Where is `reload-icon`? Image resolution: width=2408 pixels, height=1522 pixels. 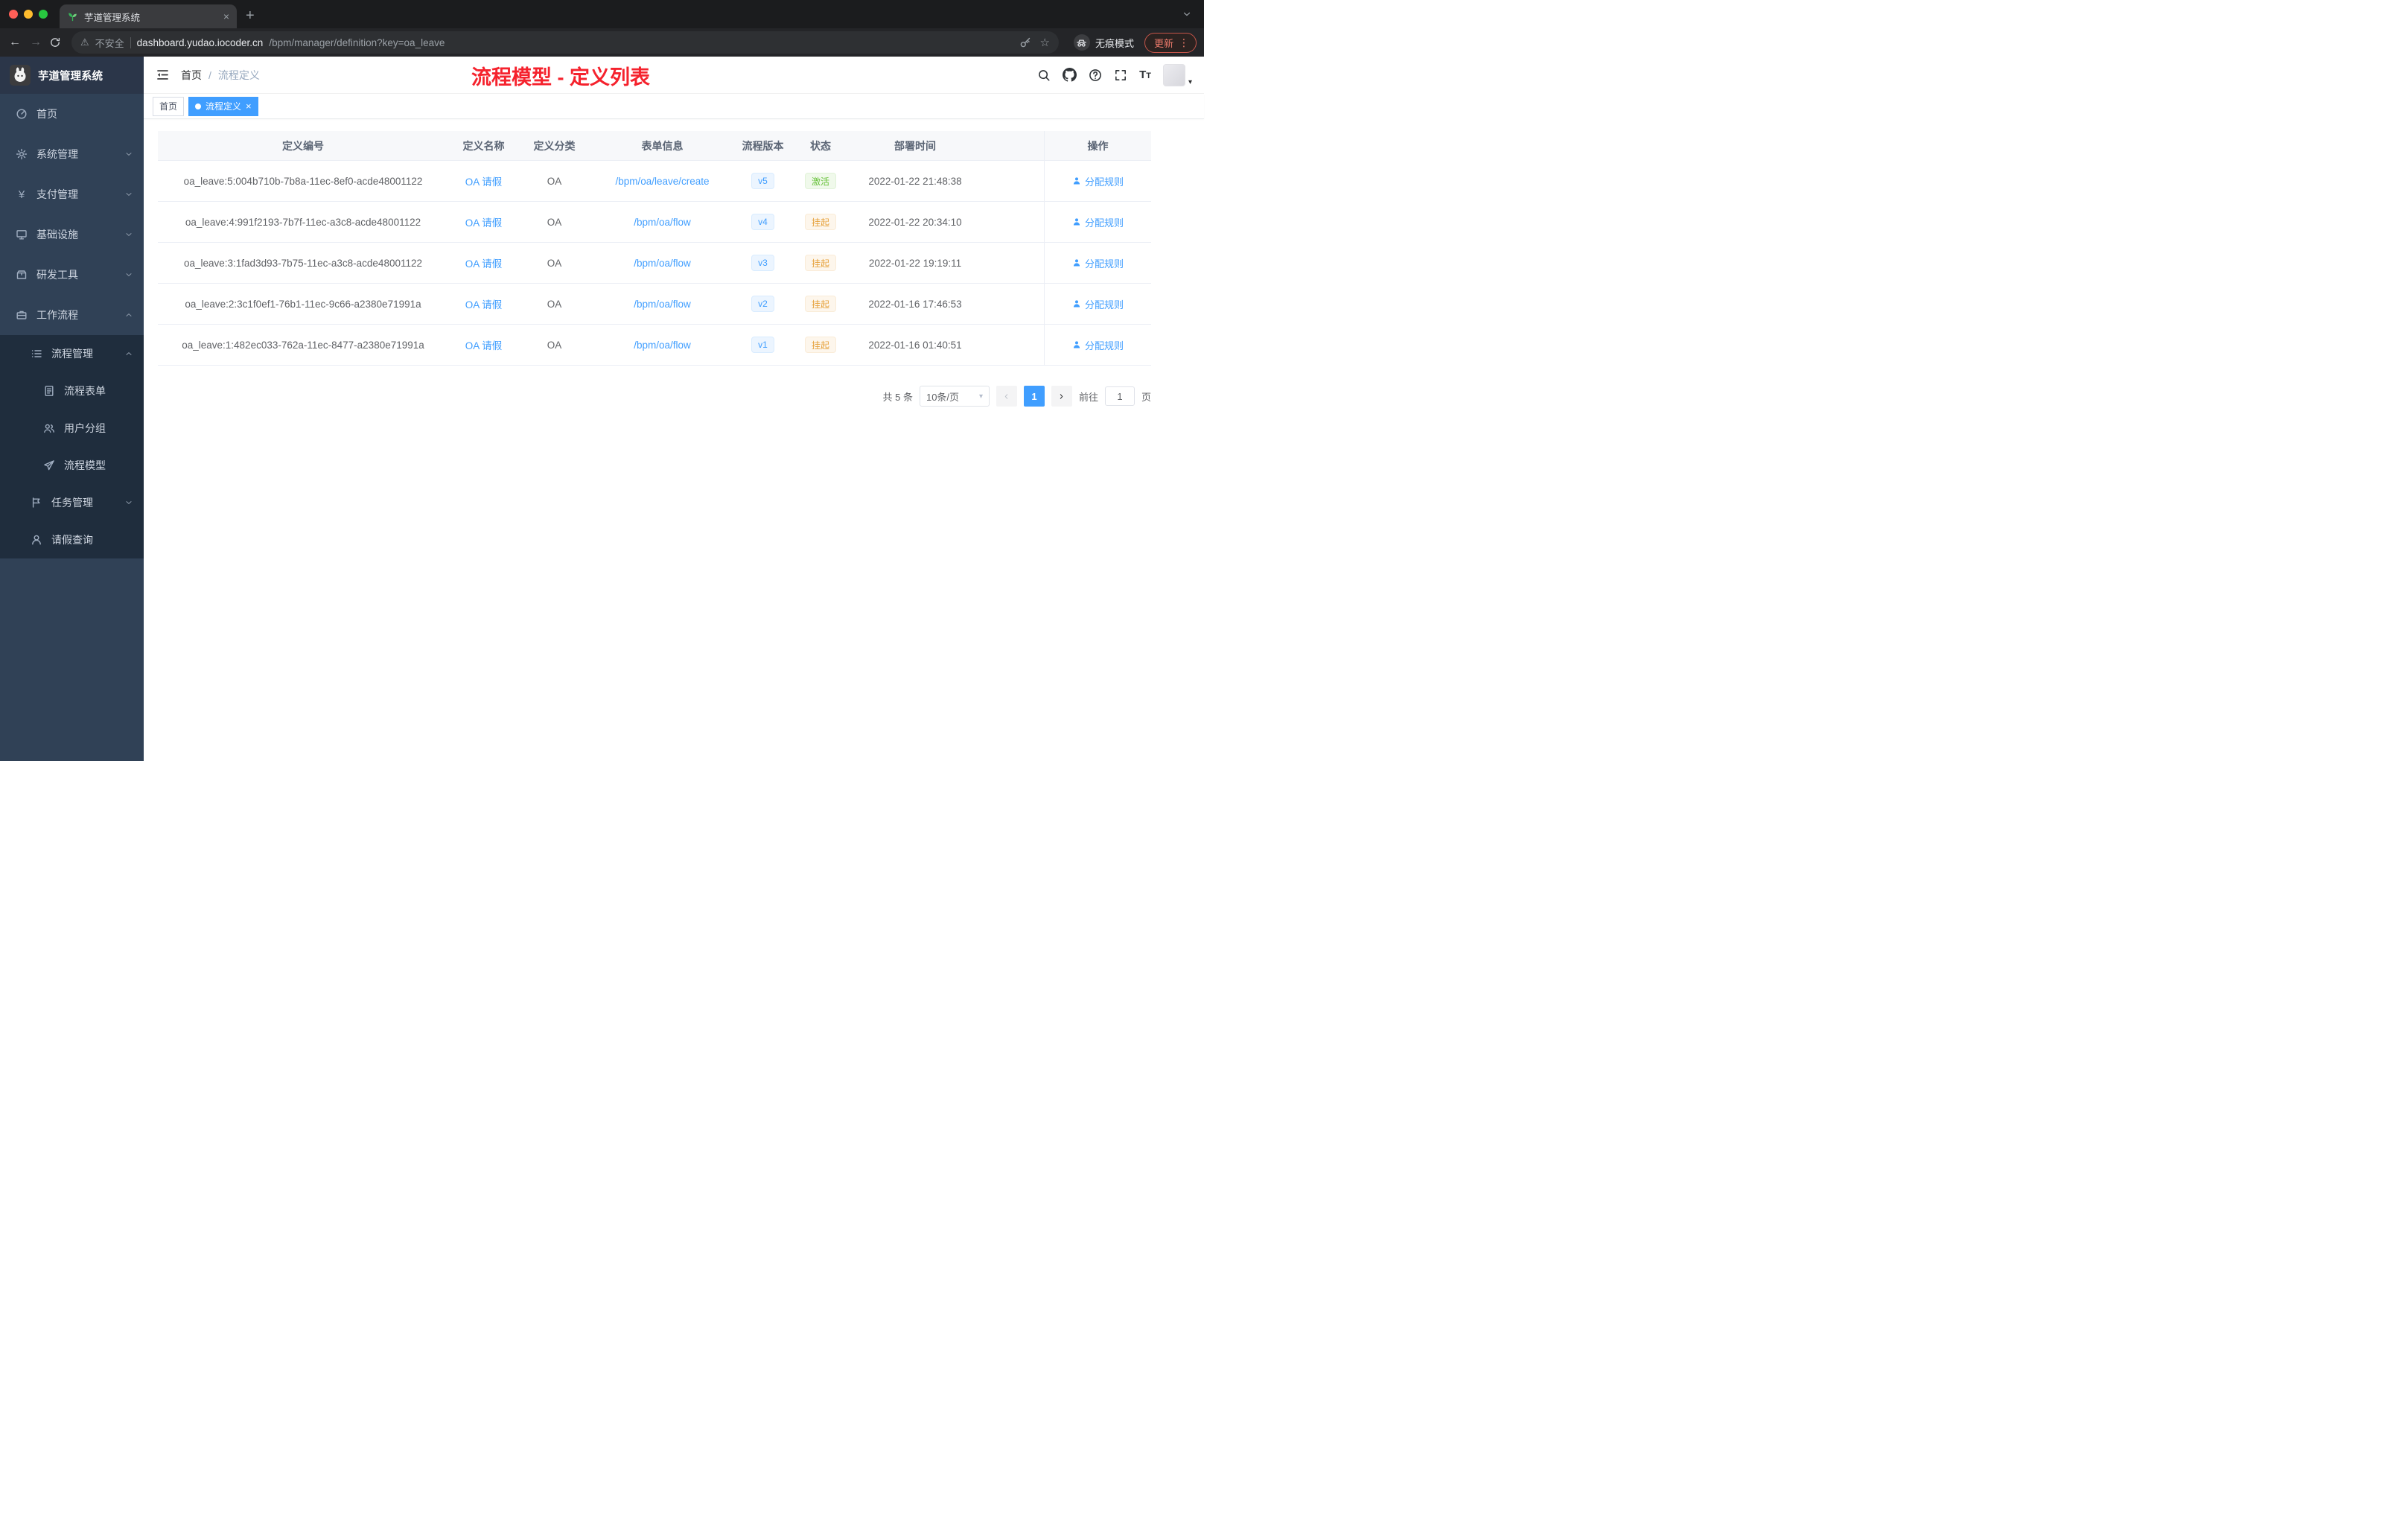 reload-icon is located at coordinates (55, 42).